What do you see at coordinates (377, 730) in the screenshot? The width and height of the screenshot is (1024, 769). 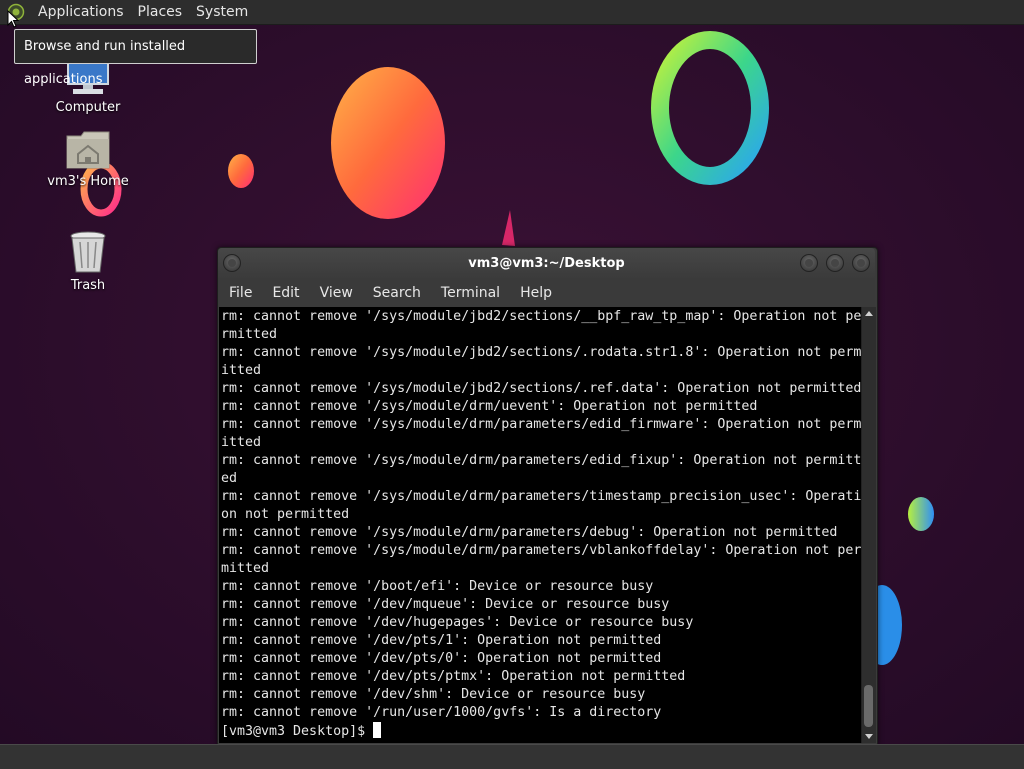 I see `text-cursor` at bounding box center [377, 730].